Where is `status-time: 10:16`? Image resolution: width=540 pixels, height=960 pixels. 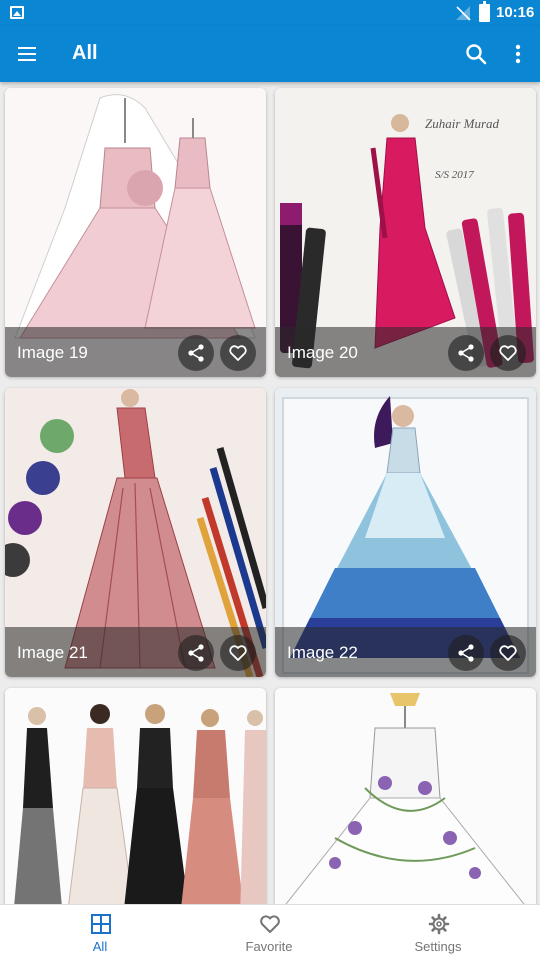 status-time: 10:16 is located at coordinates (515, 12).